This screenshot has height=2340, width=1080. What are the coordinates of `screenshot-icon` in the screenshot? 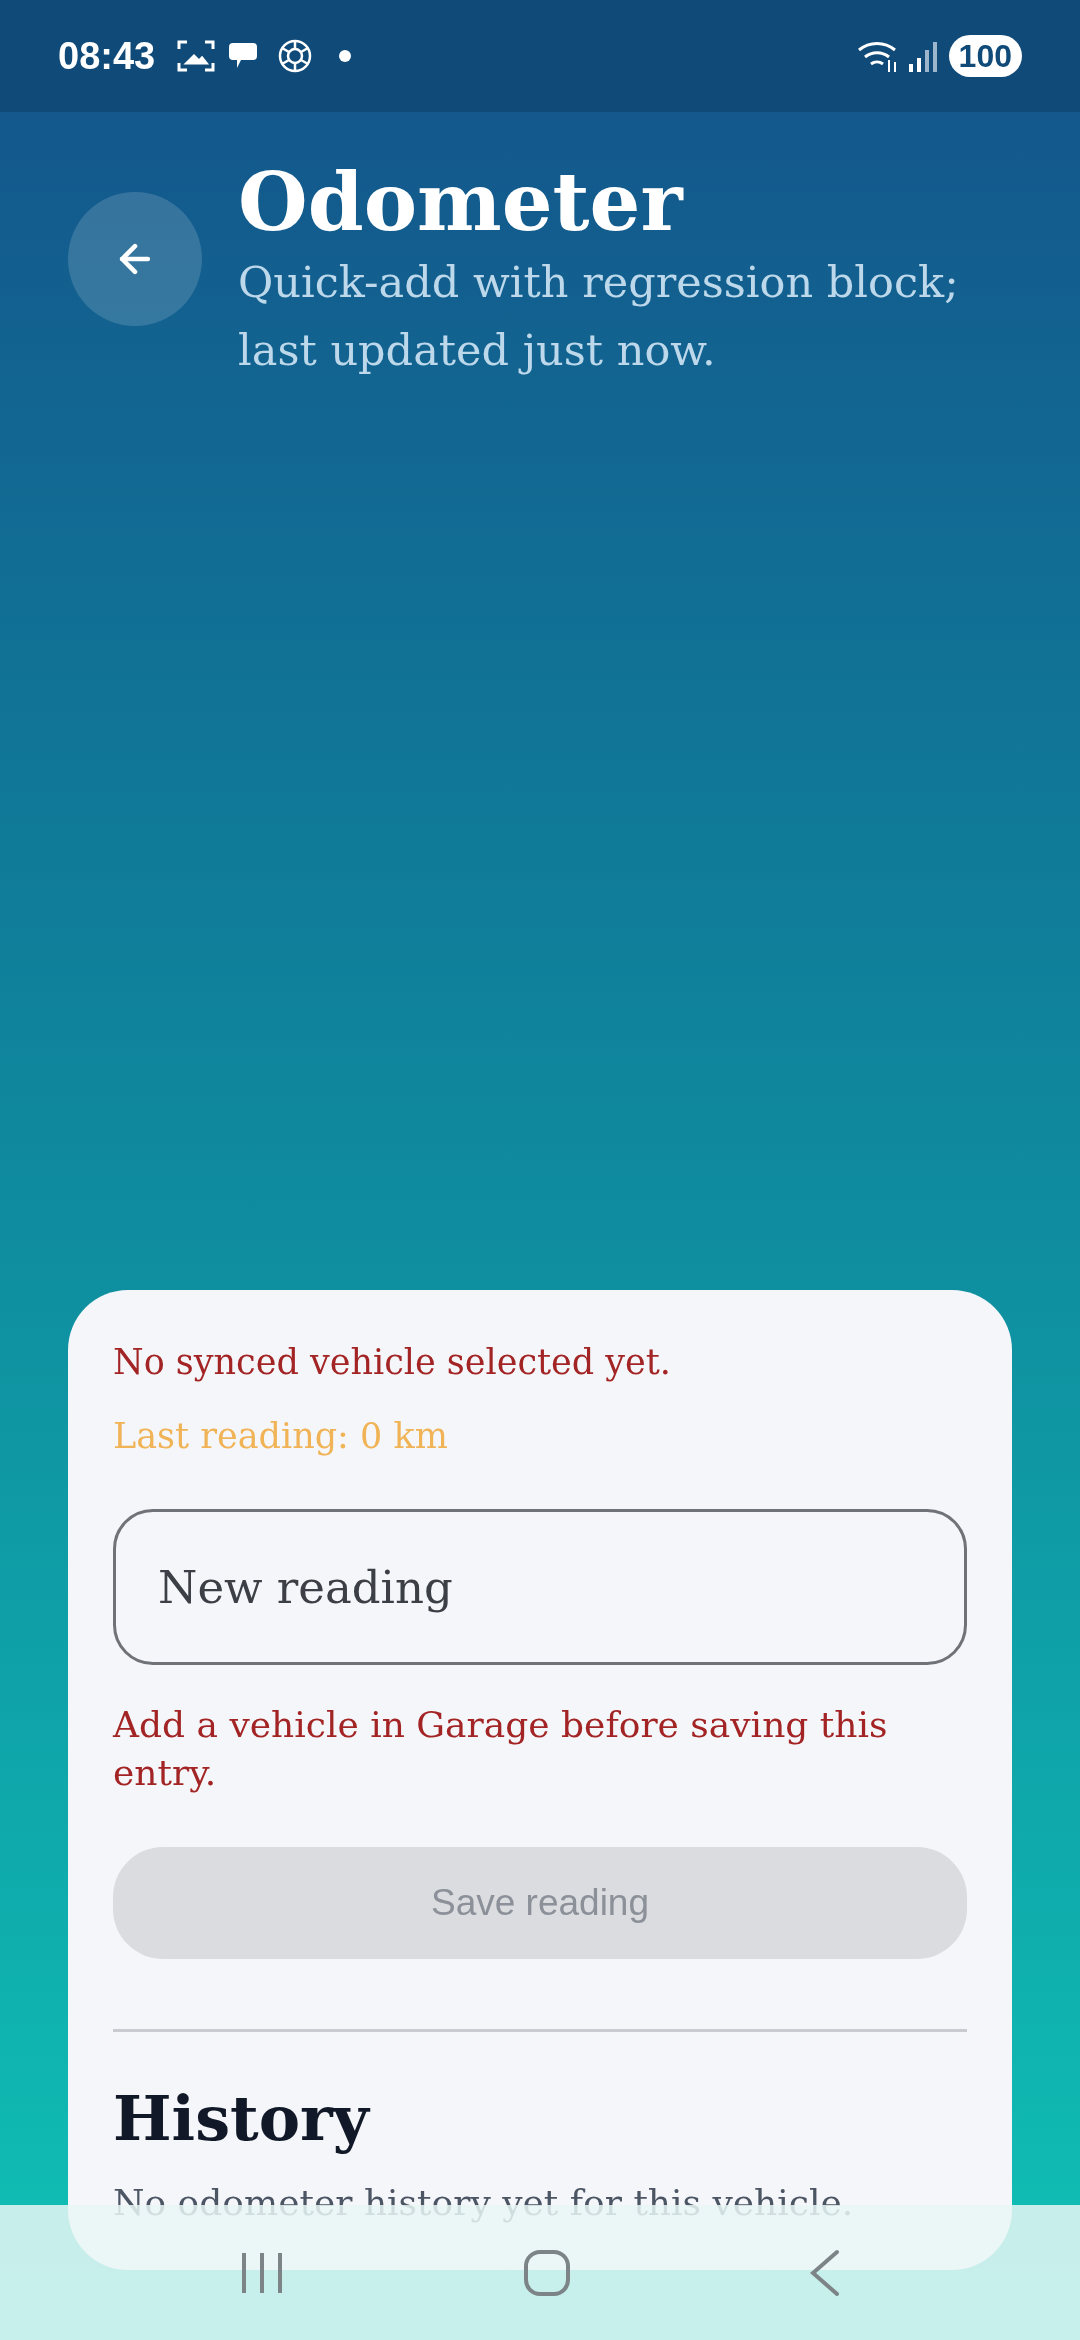 It's located at (196, 56).